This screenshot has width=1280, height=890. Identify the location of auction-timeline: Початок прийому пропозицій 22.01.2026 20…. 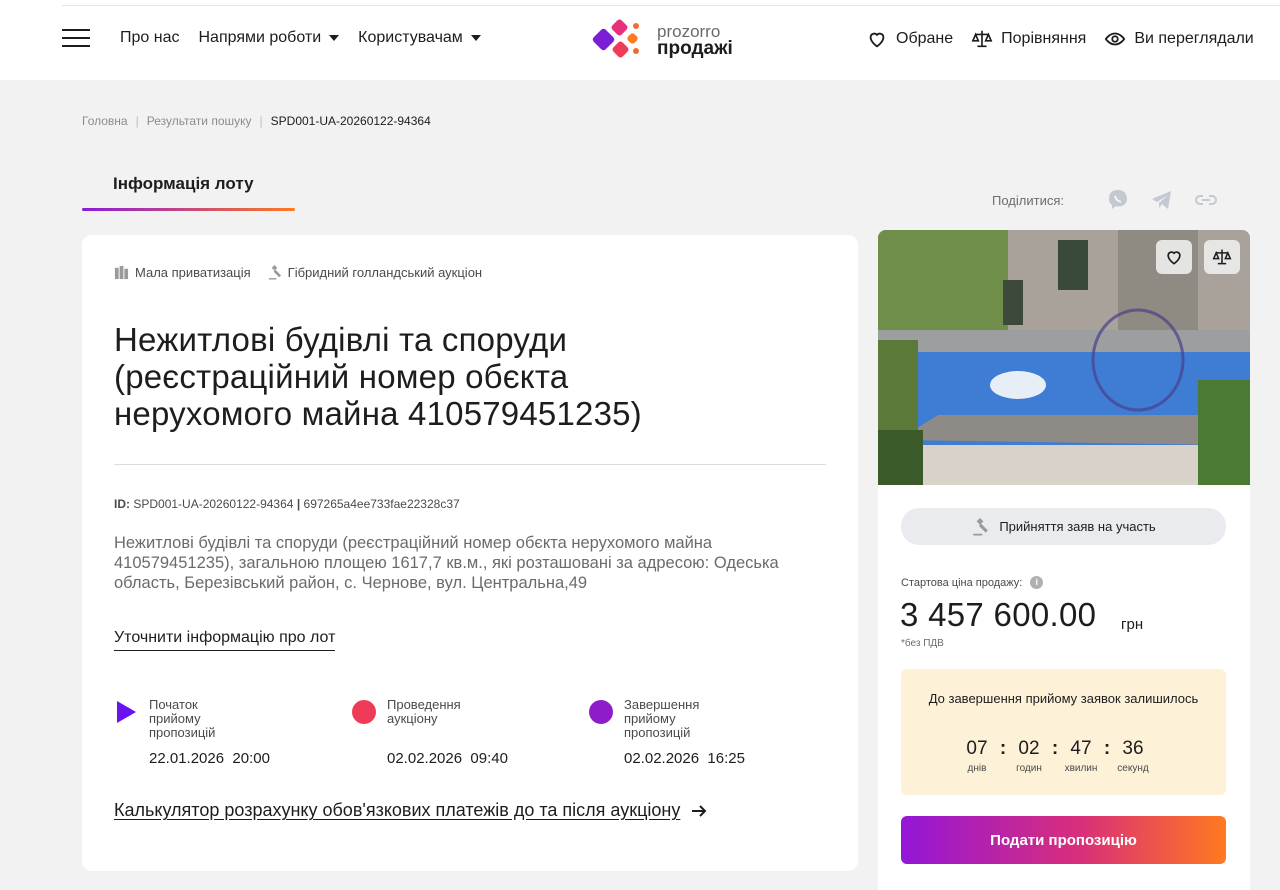
(470, 738).